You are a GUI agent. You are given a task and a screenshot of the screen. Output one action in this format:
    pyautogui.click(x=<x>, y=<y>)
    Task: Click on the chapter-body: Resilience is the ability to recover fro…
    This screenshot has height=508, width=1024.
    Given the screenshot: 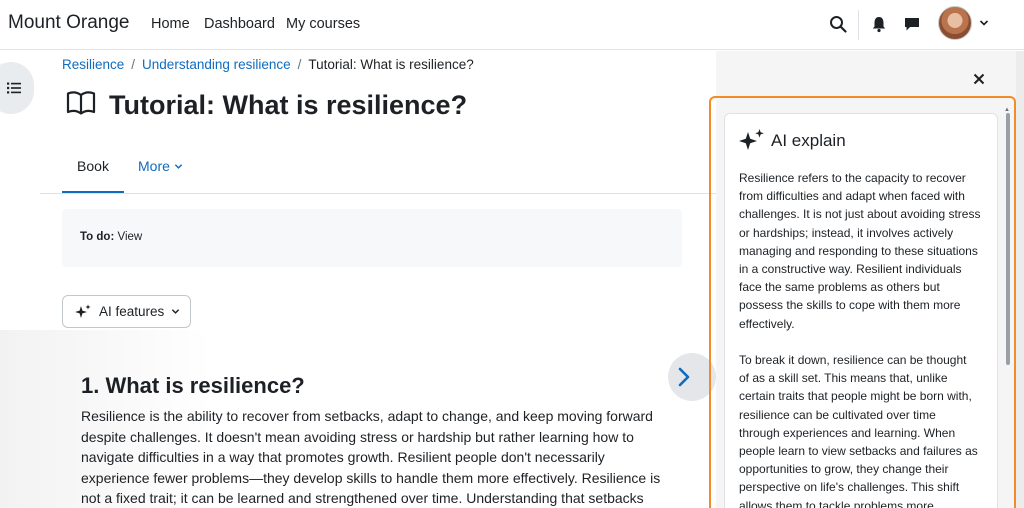 What is the action you would take?
    pyautogui.click(x=371, y=457)
    